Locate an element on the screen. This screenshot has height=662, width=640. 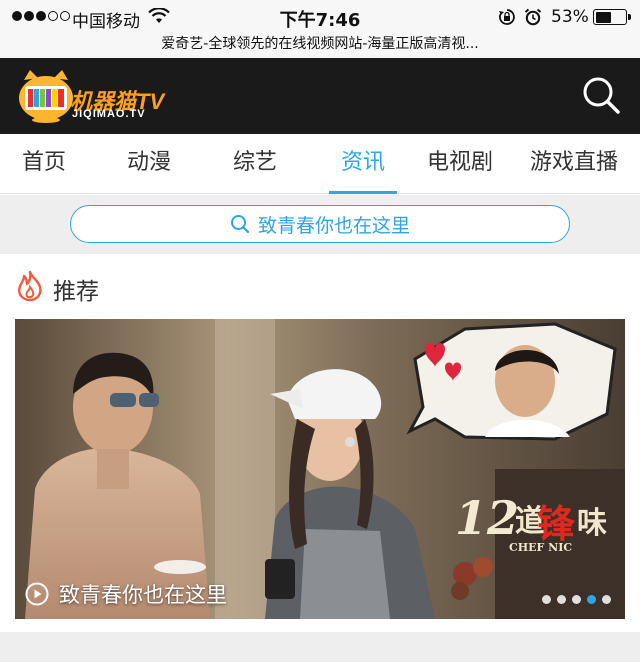
search-area: 致青春你也在这里 is located at coordinates (320, 224).